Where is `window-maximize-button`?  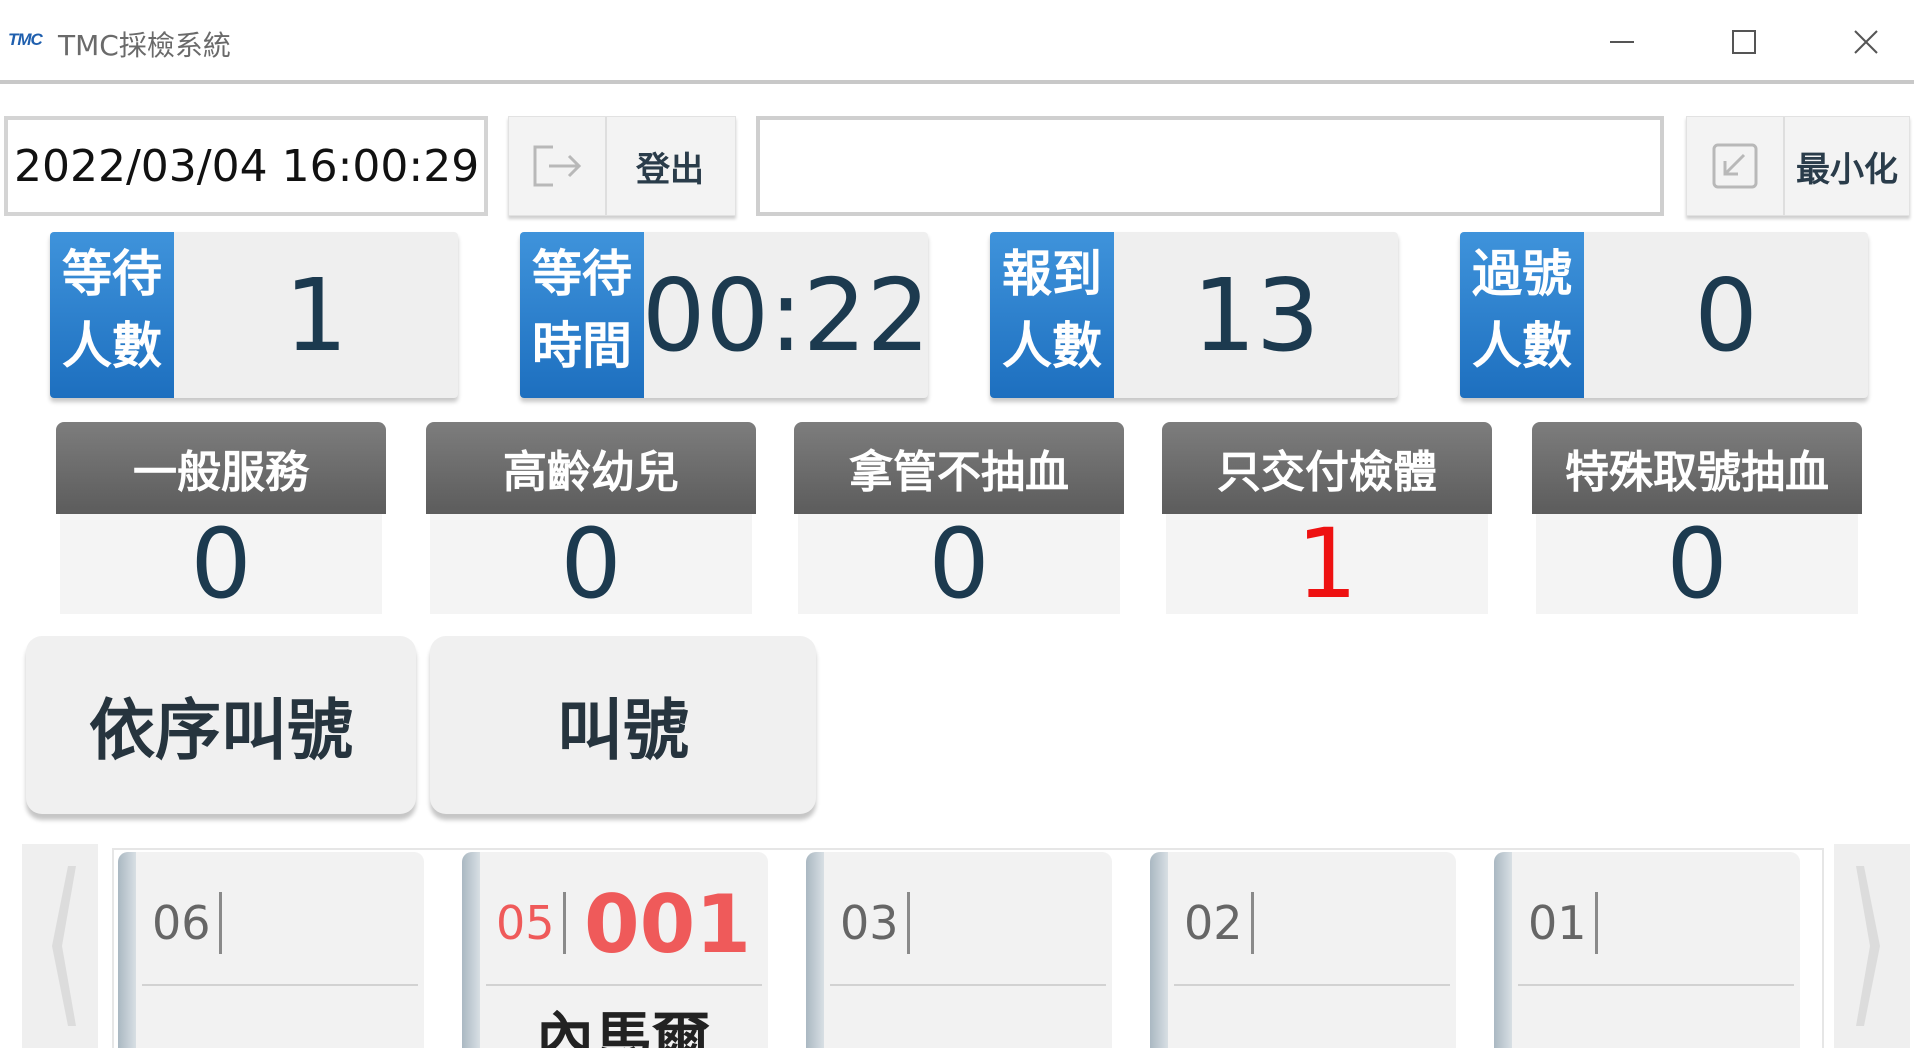 window-maximize-button is located at coordinates (1744, 42).